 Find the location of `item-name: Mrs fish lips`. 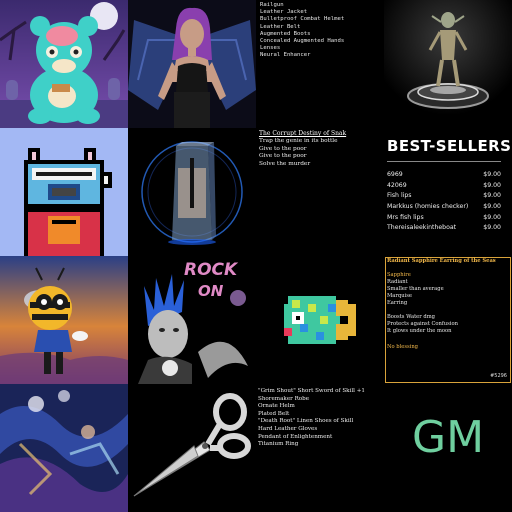

item-name: Mrs fish lips is located at coordinates (405, 217).